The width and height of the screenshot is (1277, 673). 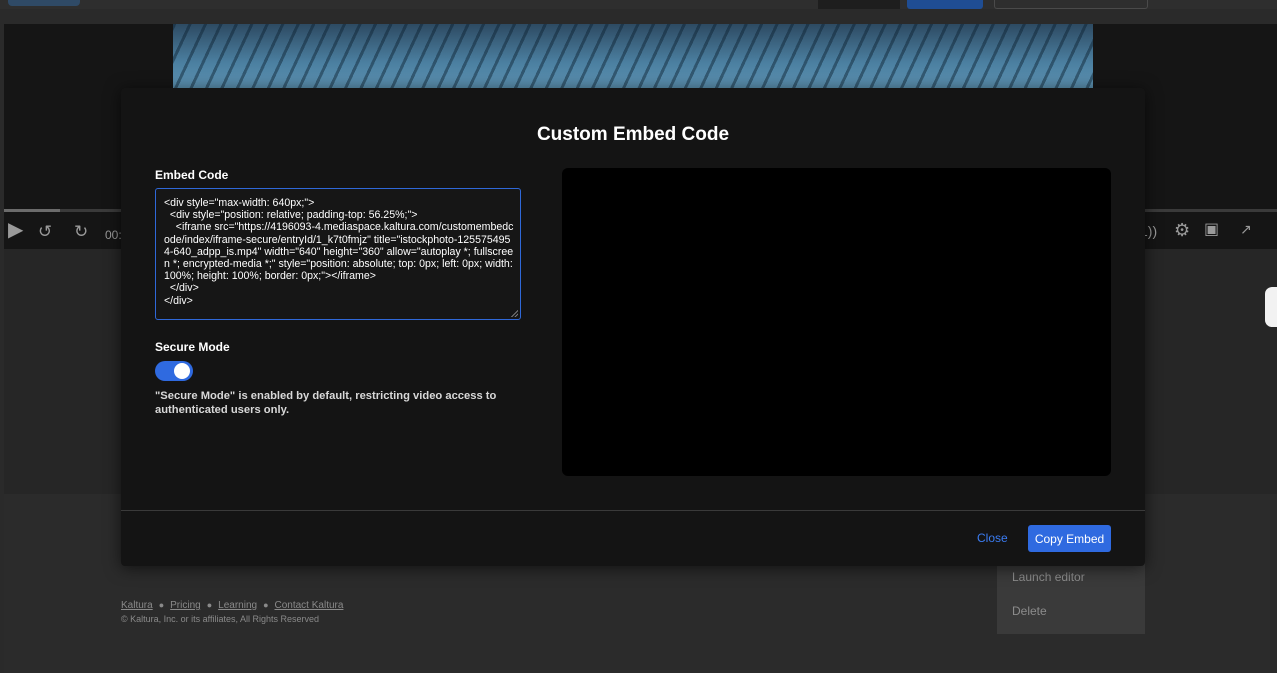 I want to click on time-label: 00:, so click(x=113, y=235).